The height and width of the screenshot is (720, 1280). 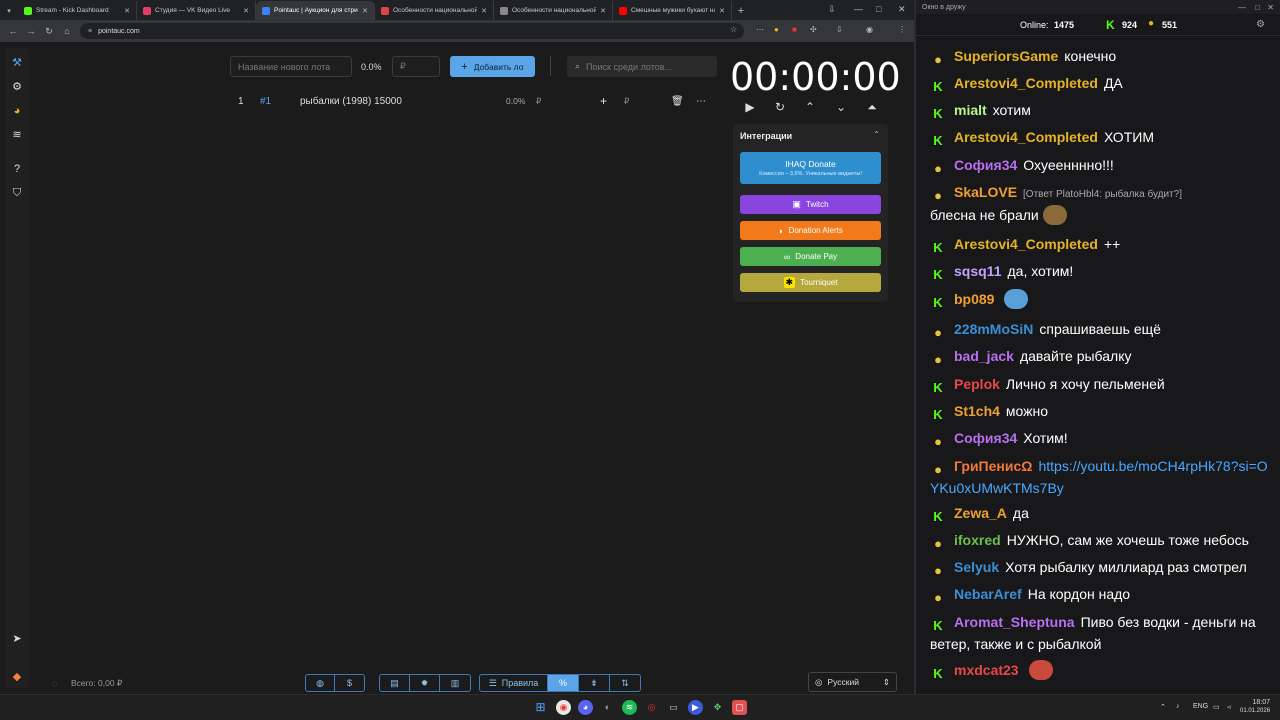 What do you see at coordinates (553, 10) in the screenshot?
I see `browser-tab: Особенности национальной рыбалки✕` at bounding box center [553, 10].